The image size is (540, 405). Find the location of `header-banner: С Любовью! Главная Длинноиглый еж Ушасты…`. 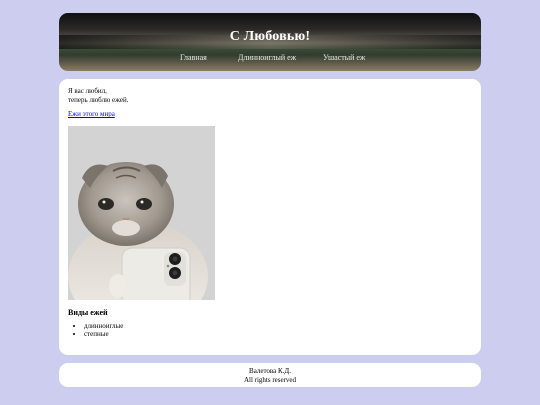

header-banner: С Любовью! Главная Длинноиглый еж Ушасты… is located at coordinates (270, 42).